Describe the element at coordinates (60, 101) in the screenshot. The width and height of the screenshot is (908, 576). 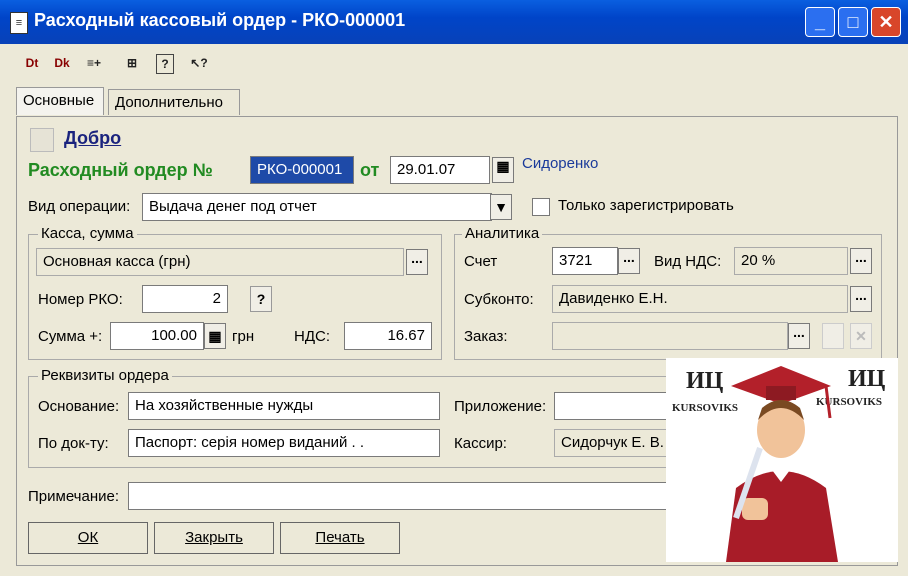
I see `tab-main: Основные` at that location.